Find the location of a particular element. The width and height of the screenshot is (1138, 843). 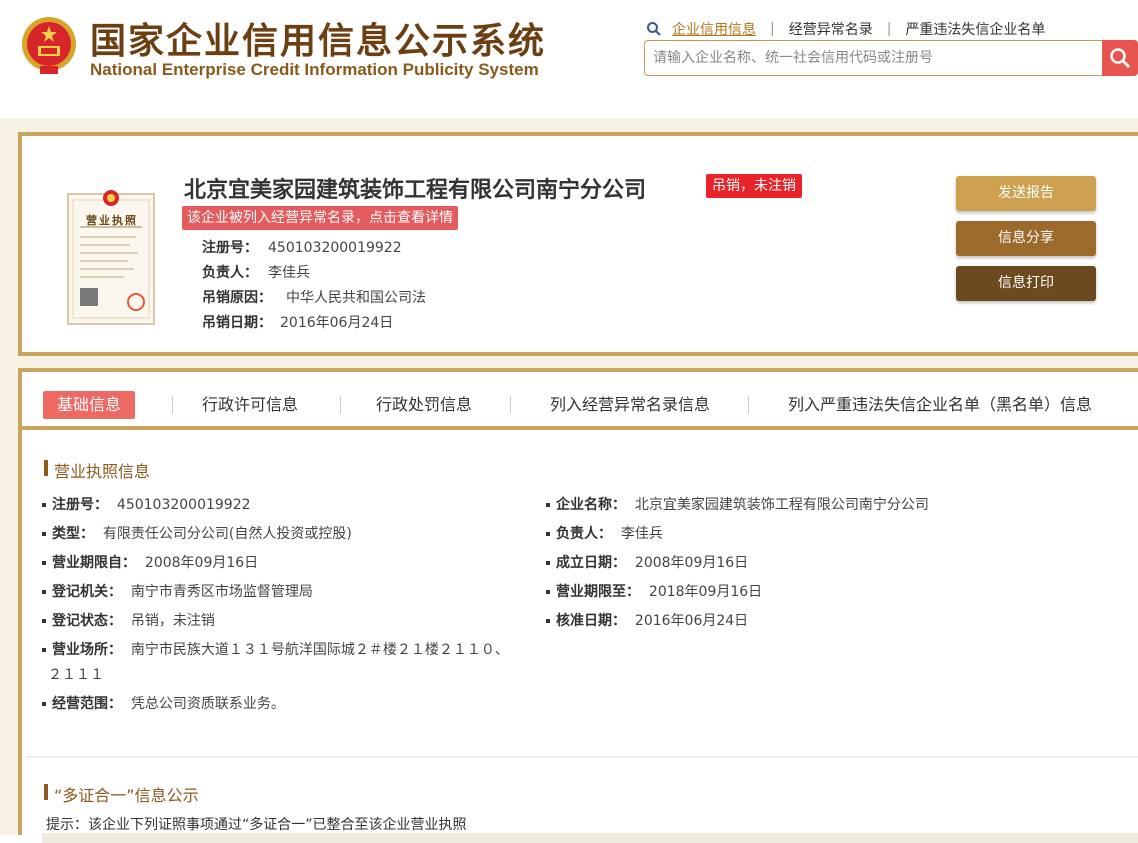

card-row-value: 2016年06月24日 is located at coordinates (337, 323).